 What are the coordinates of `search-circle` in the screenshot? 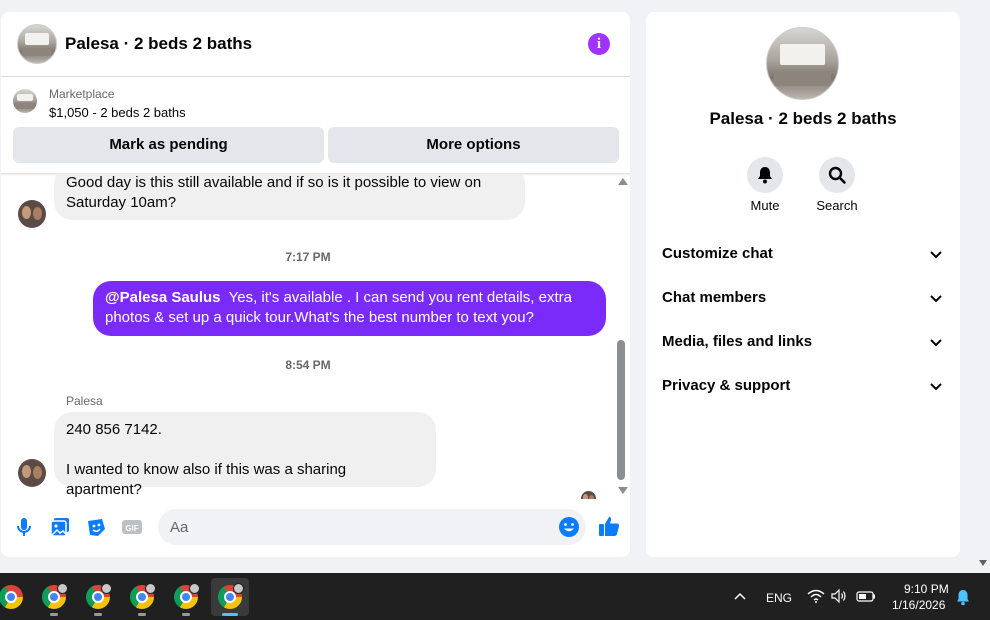 It's located at (837, 175).